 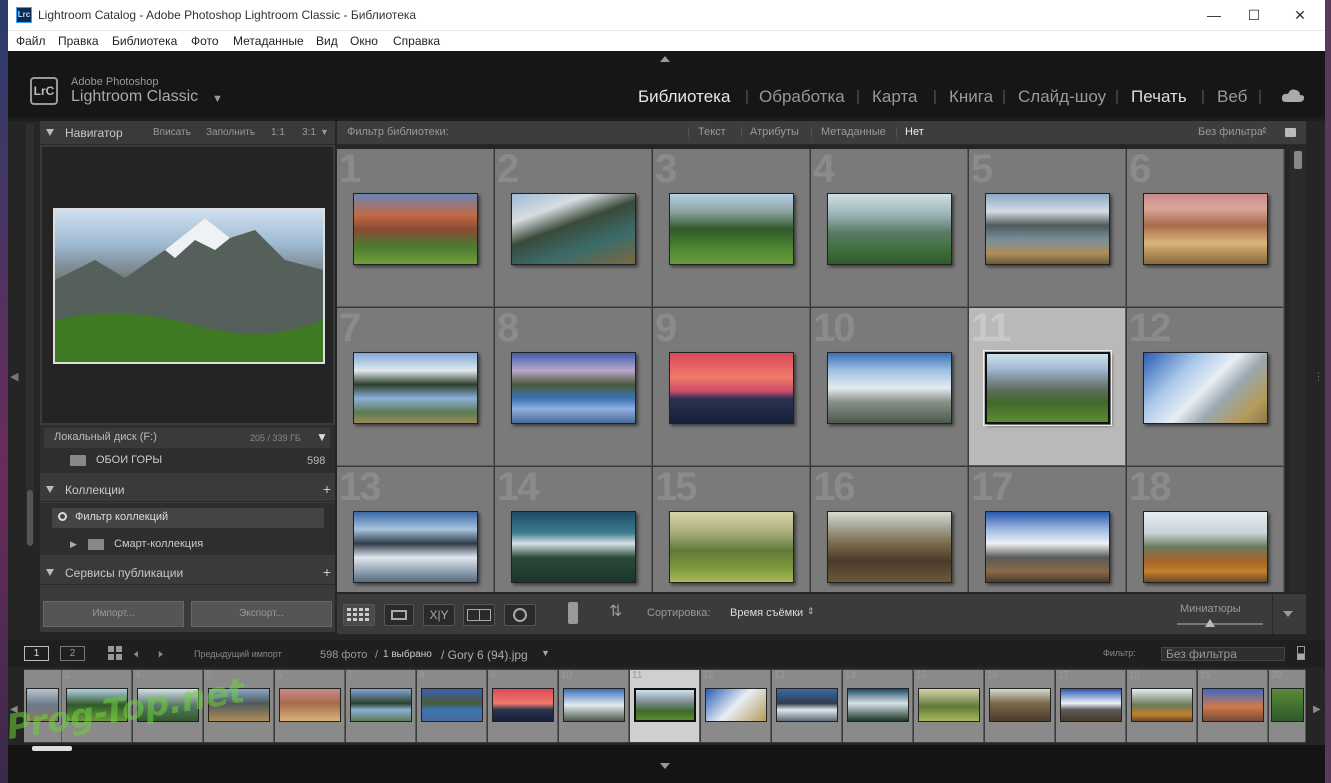 What do you see at coordinates (853, 132) in the screenshot?
I see `filter-metadata: Метаданные` at bounding box center [853, 132].